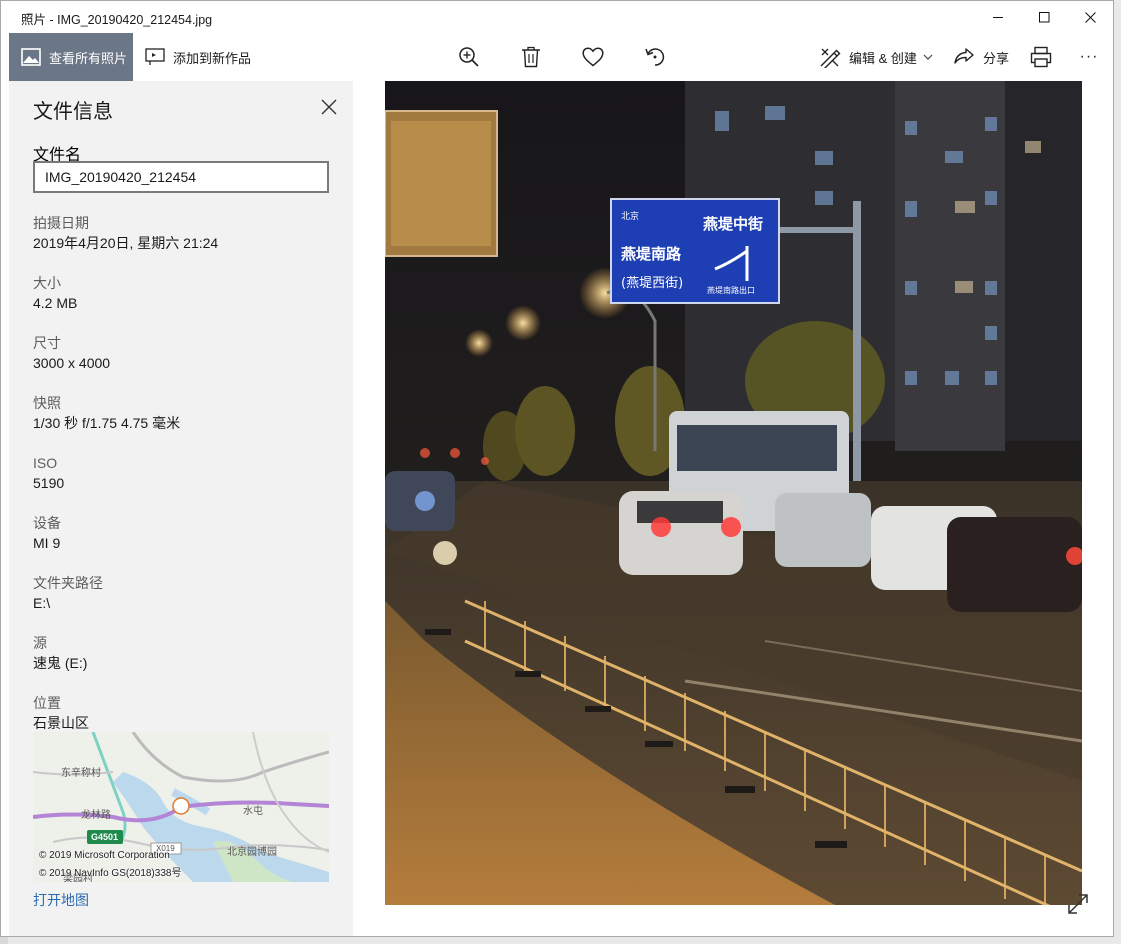 The image size is (1121, 944). What do you see at coordinates (155, 57) in the screenshot?
I see `add-to-creation-icon` at bounding box center [155, 57].